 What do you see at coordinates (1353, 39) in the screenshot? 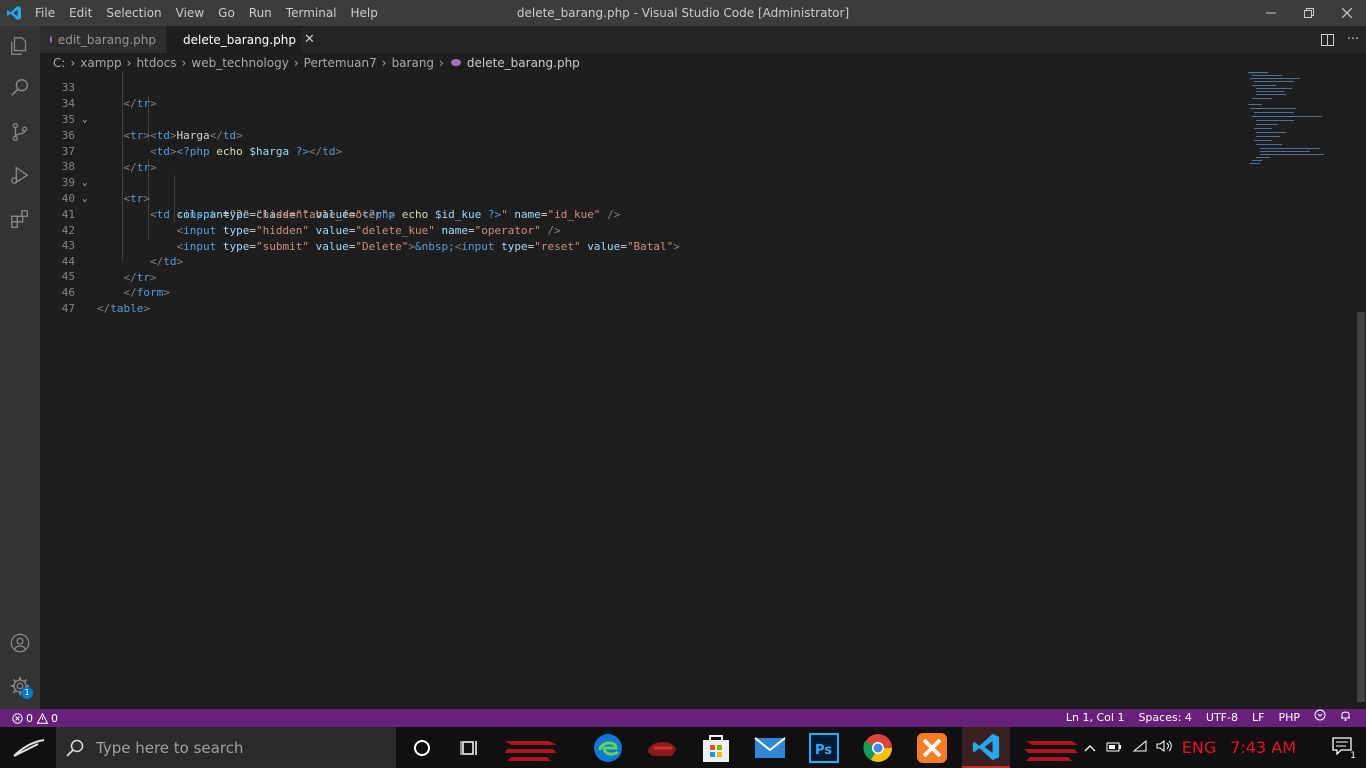
I see `more-actions-button: ···` at bounding box center [1353, 39].